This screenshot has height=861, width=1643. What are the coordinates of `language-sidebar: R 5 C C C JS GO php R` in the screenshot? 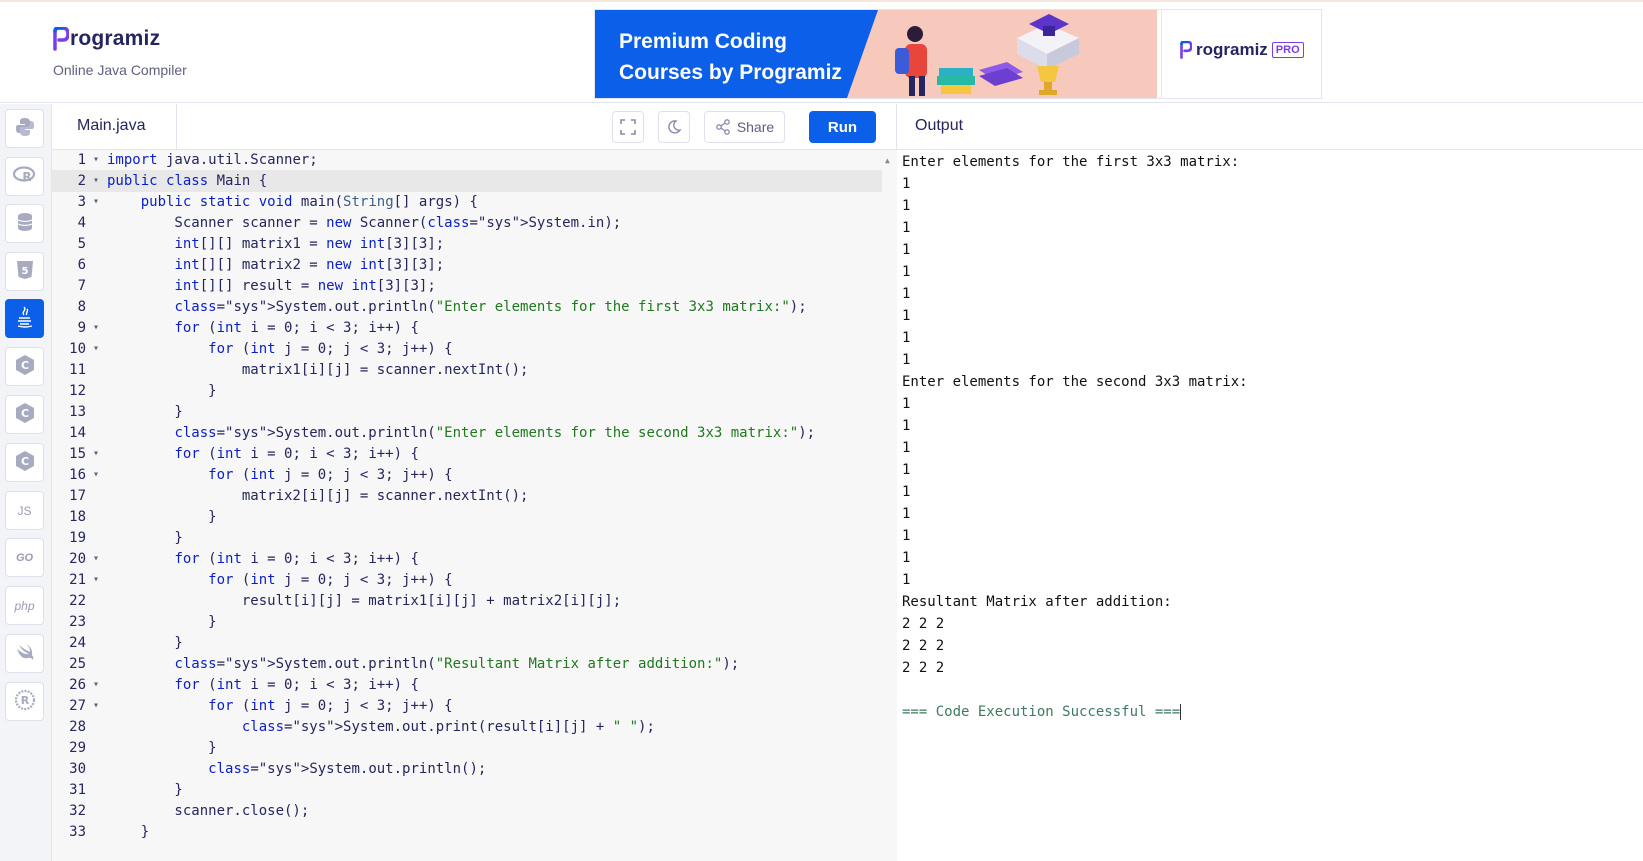 It's located at (26, 482).